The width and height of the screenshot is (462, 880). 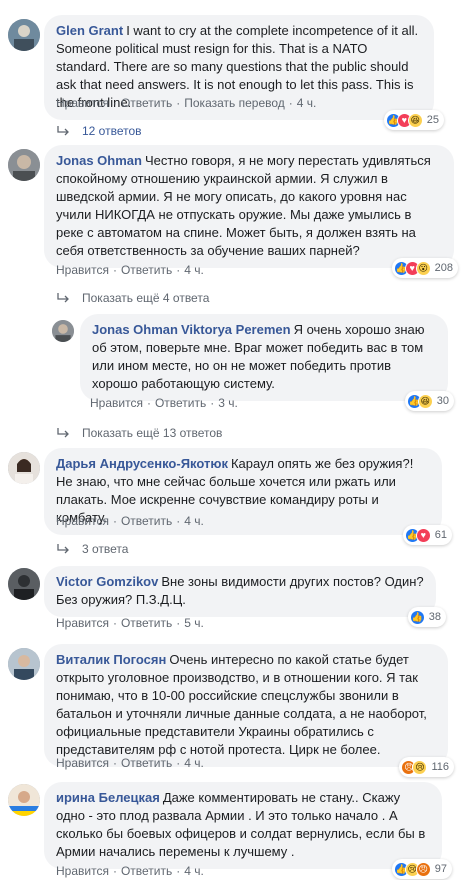 I want to click on timestamp: 5 ч., so click(x=194, y=623).